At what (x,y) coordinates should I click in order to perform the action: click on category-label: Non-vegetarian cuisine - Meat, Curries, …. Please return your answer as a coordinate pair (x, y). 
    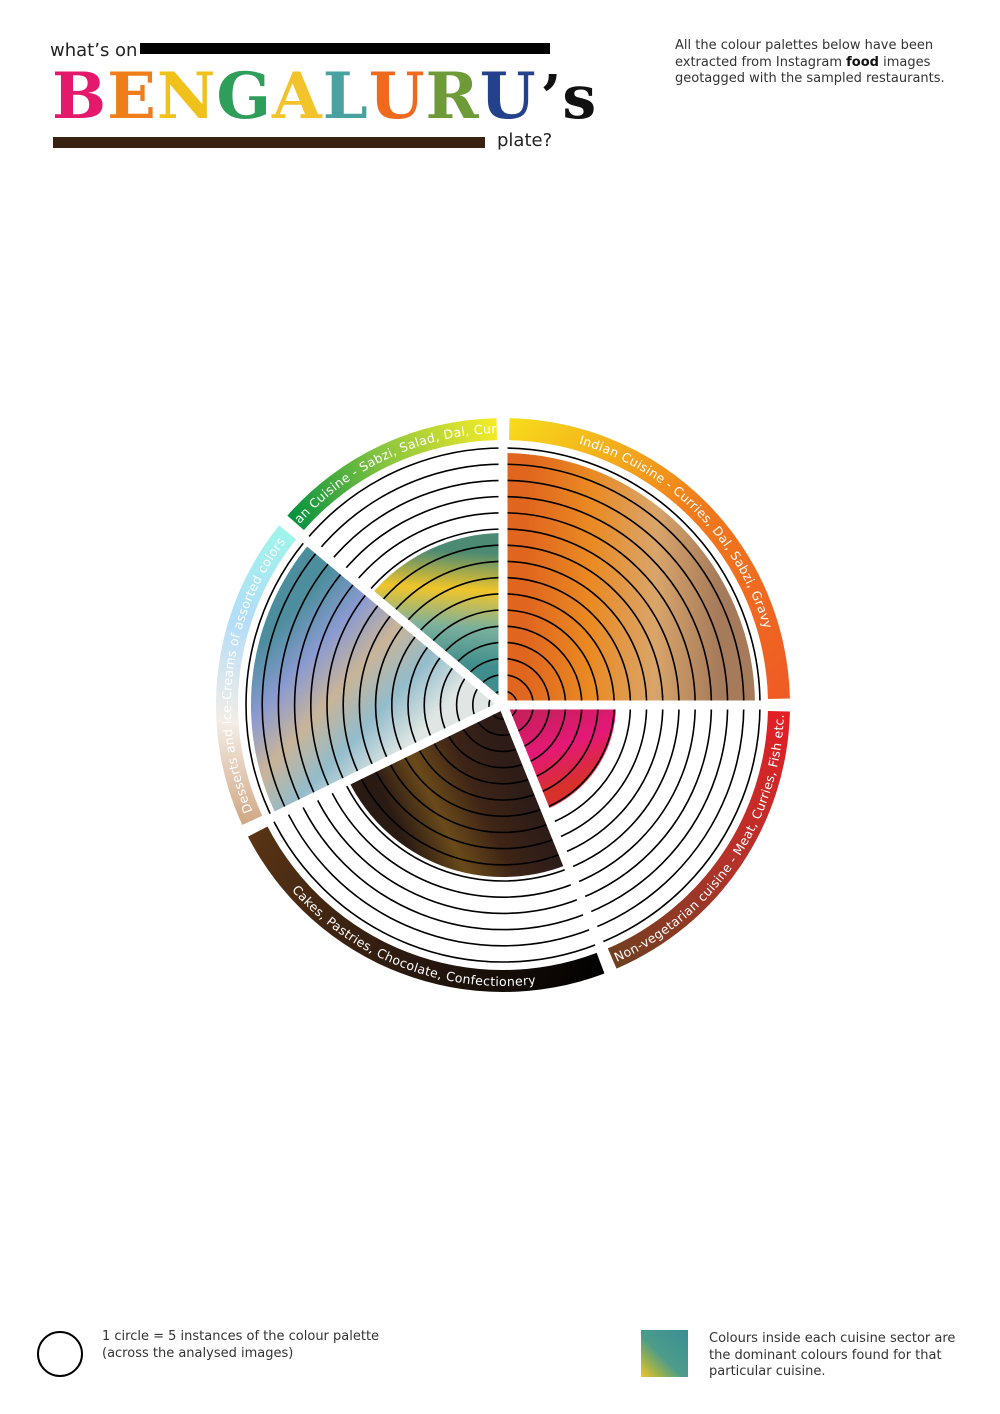
    Looking at the image, I should click on (699, 839).